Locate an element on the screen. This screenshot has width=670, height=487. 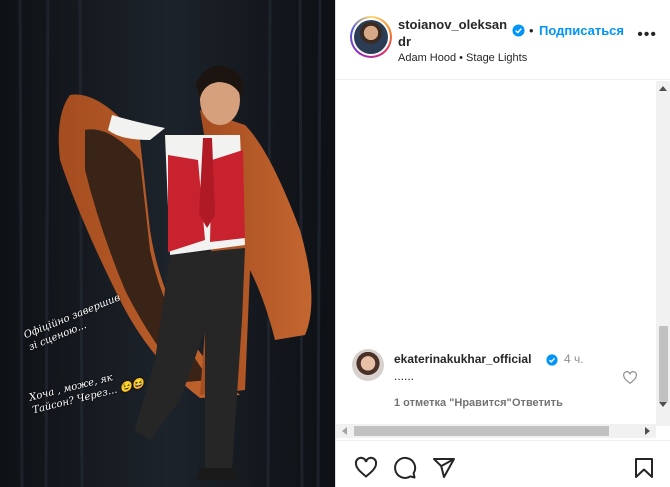
post-actions-bar is located at coordinates (503, 463).